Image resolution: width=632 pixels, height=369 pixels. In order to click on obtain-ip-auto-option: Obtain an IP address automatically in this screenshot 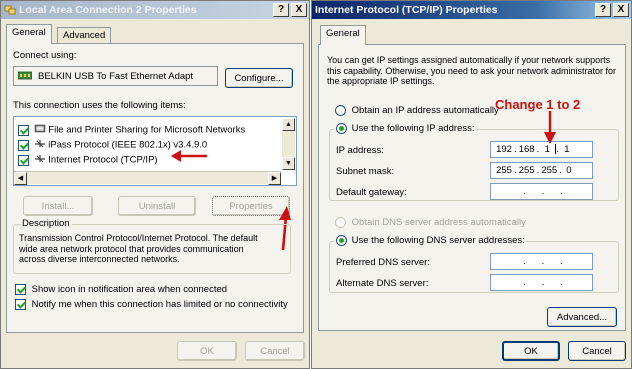, I will do `click(417, 110)`.